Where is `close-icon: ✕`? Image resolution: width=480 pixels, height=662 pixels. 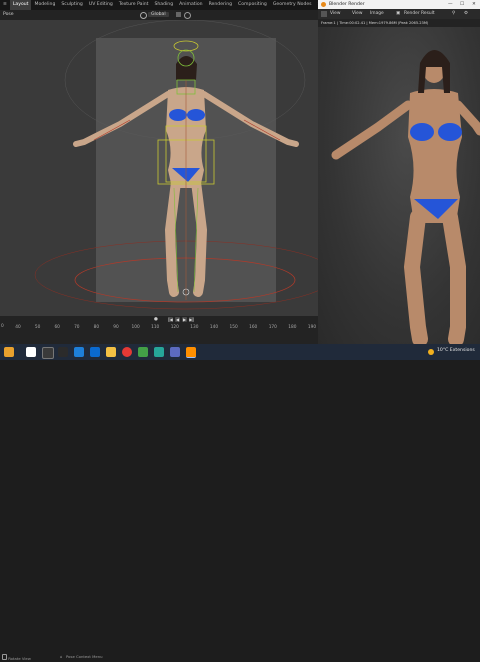 close-icon: ✕ is located at coordinates (474, 4).